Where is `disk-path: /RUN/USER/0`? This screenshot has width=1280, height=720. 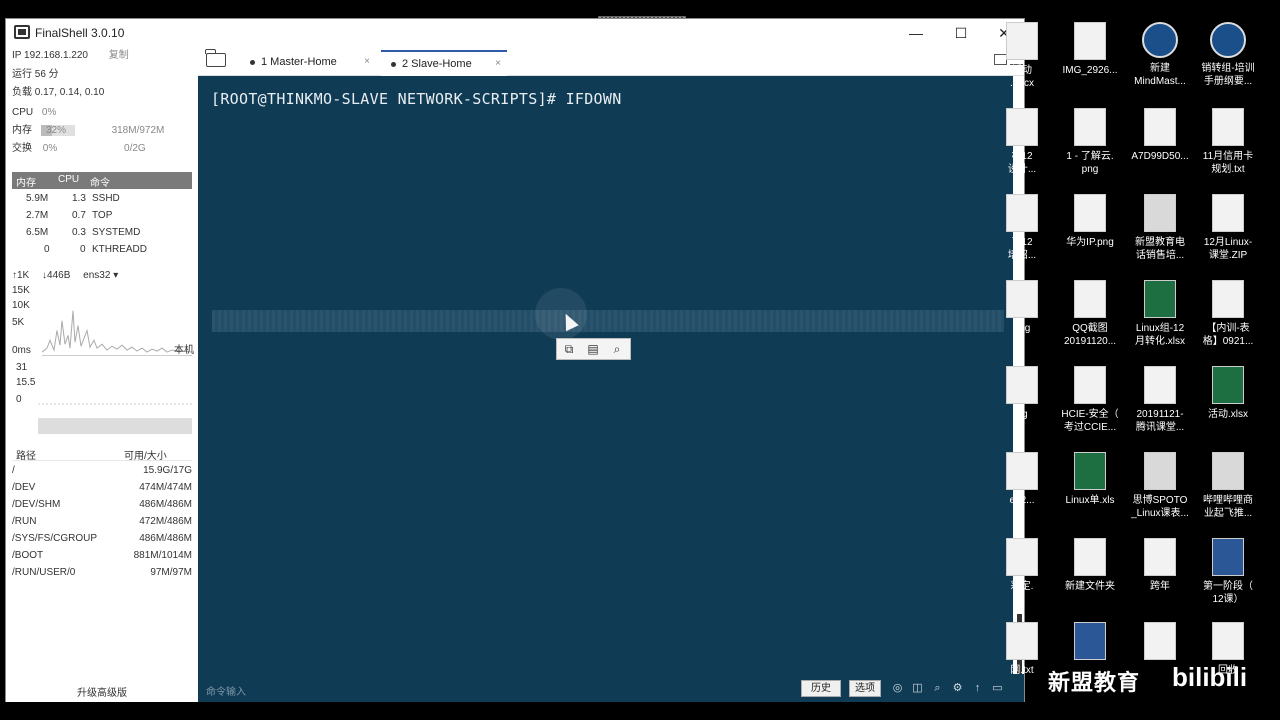
disk-path: /RUN/USER/0 is located at coordinates (44, 572).